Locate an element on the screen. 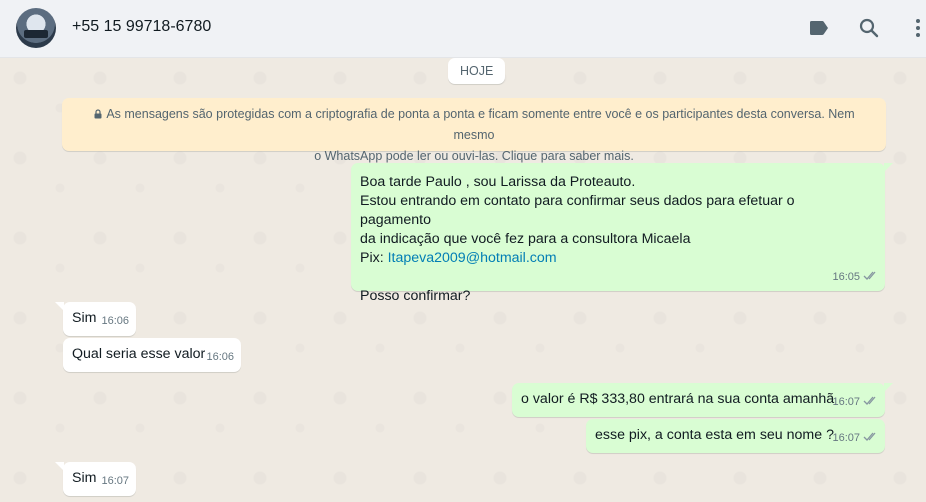 The height and width of the screenshot is (502, 926). message-bubble-incoming: Sim 16:06 is located at coordinates (95, 319).